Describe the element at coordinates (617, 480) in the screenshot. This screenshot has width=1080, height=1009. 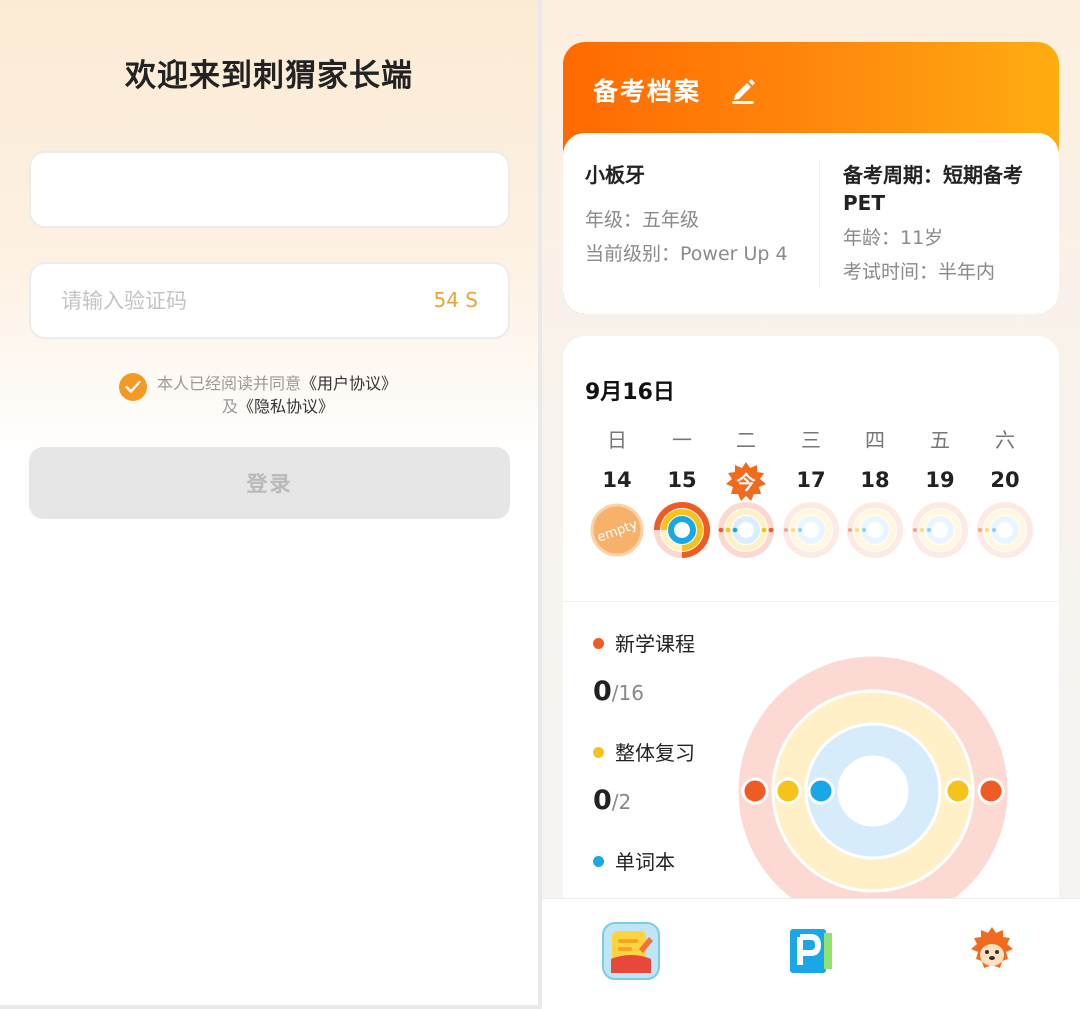
I see `day-number: 14` at that location.